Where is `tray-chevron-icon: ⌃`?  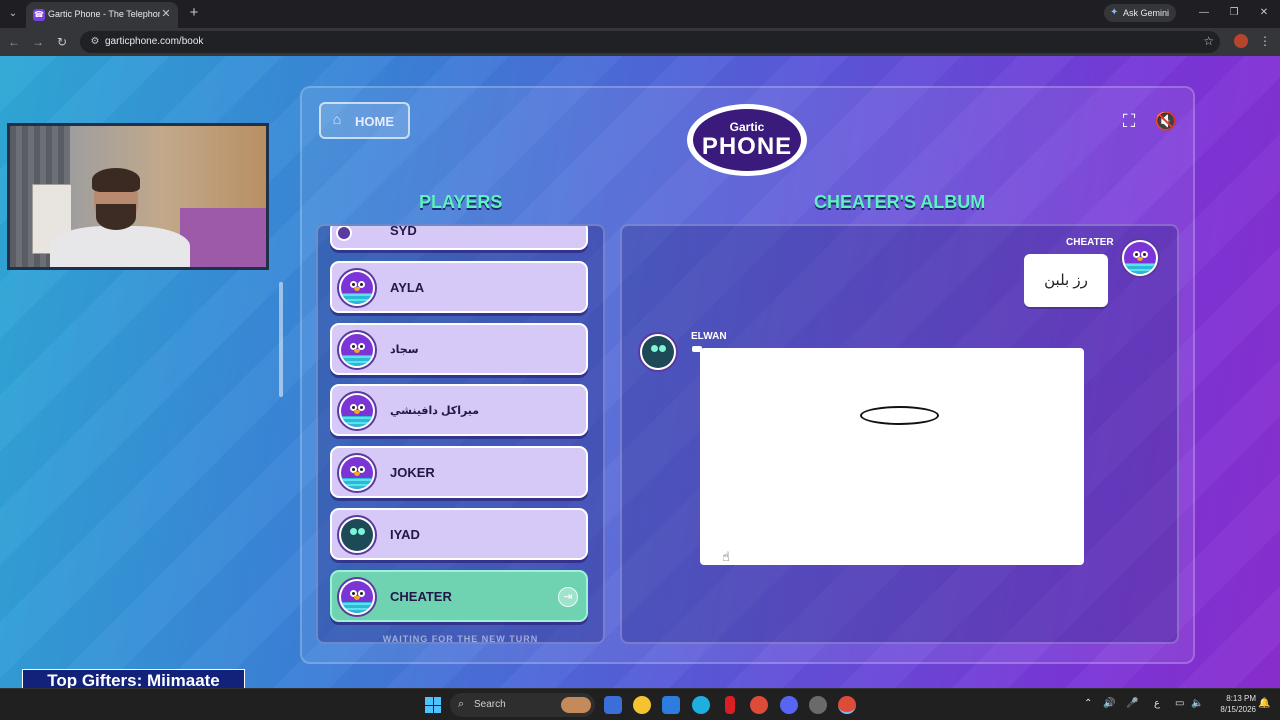
tray-chevron-icon: ⌃ is located at coordinates (1088, 703).